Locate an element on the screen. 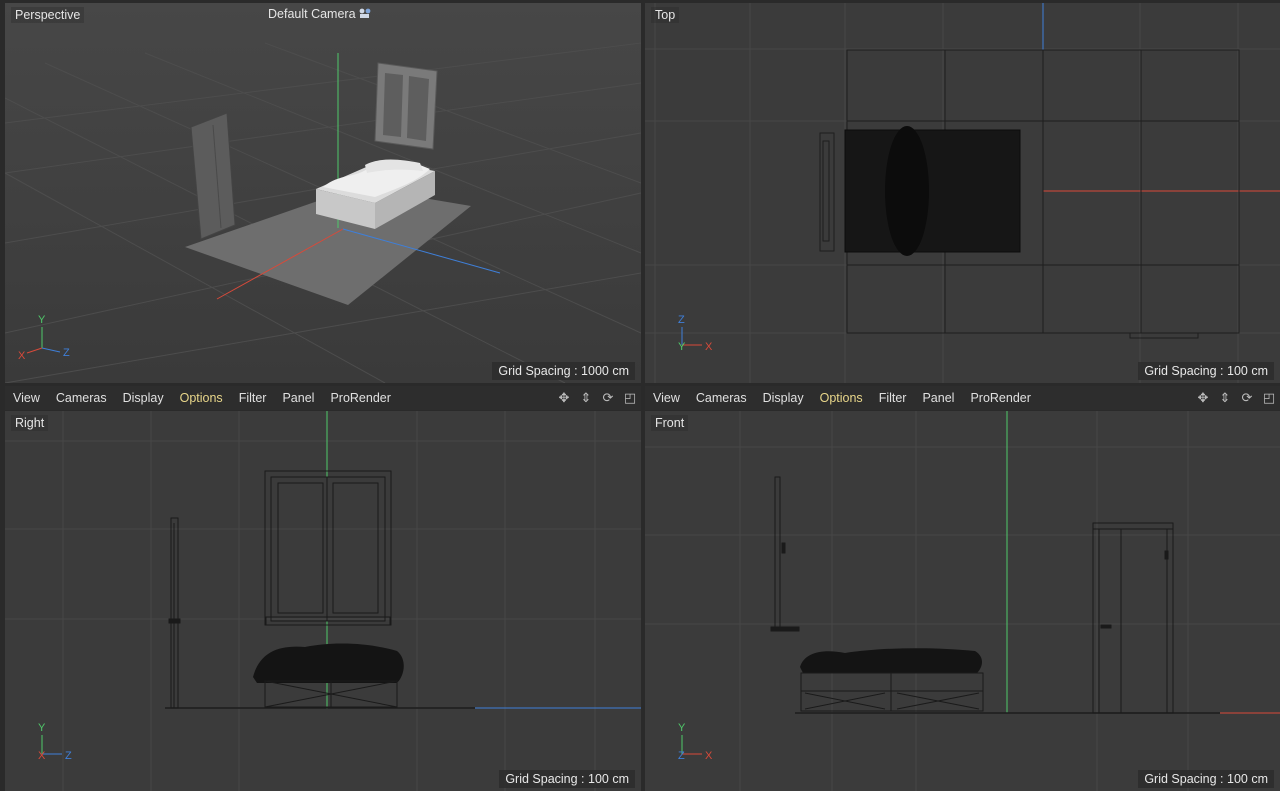  top-bed-wireframe is located at coordinates (920, 191).